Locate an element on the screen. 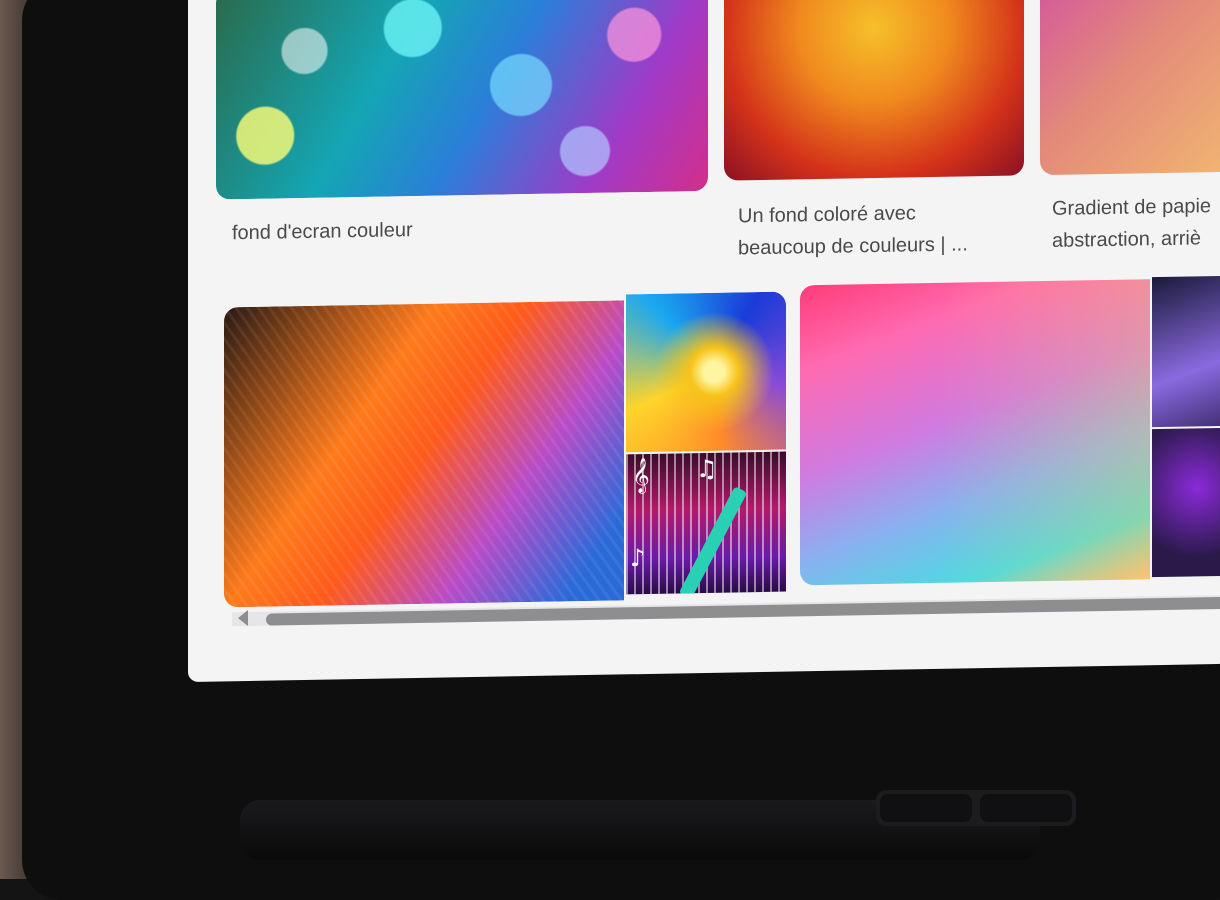 The image size is (1220, 900). image-result-bokeh is located at coordinates (462, 100).